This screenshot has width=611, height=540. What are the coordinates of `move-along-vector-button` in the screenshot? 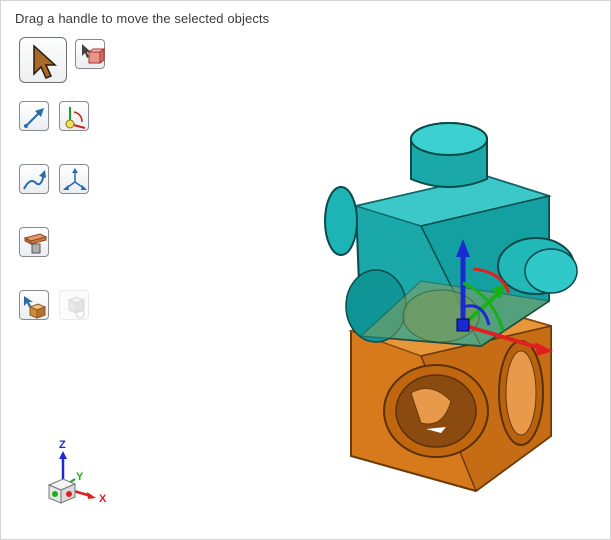 It's located at (34, 116).